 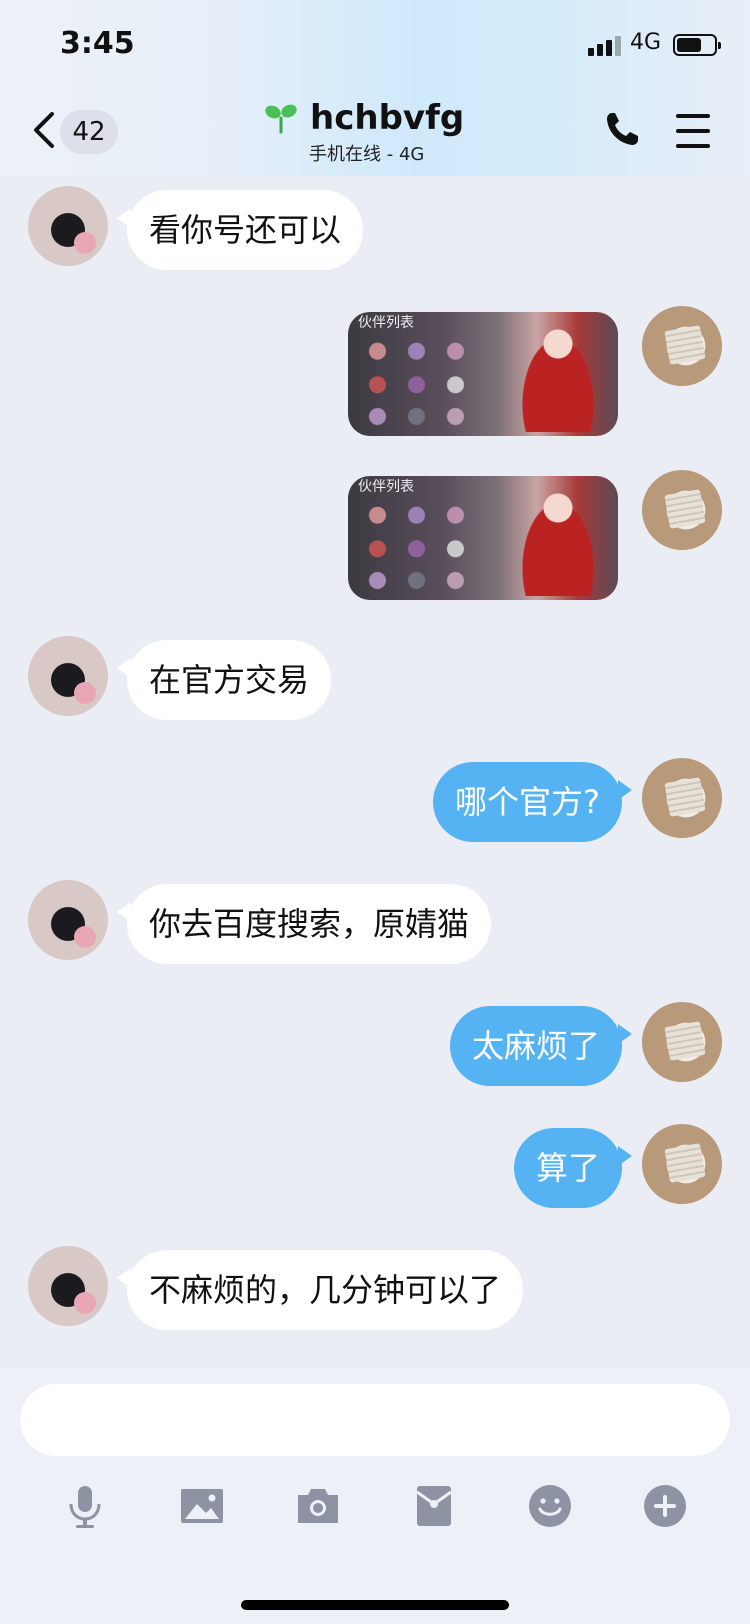 What do you see at coordinates (367, 154) in the screenshot?
I see `presence-status: 手机在线 - 4G` at bounding box center [367, 154].